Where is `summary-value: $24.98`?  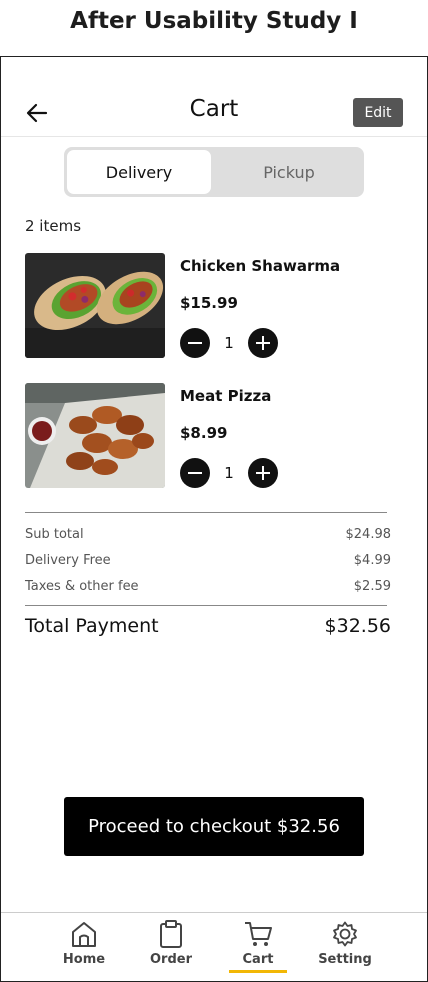 summary-value: $24.98 is located at coordinates (368, 534).